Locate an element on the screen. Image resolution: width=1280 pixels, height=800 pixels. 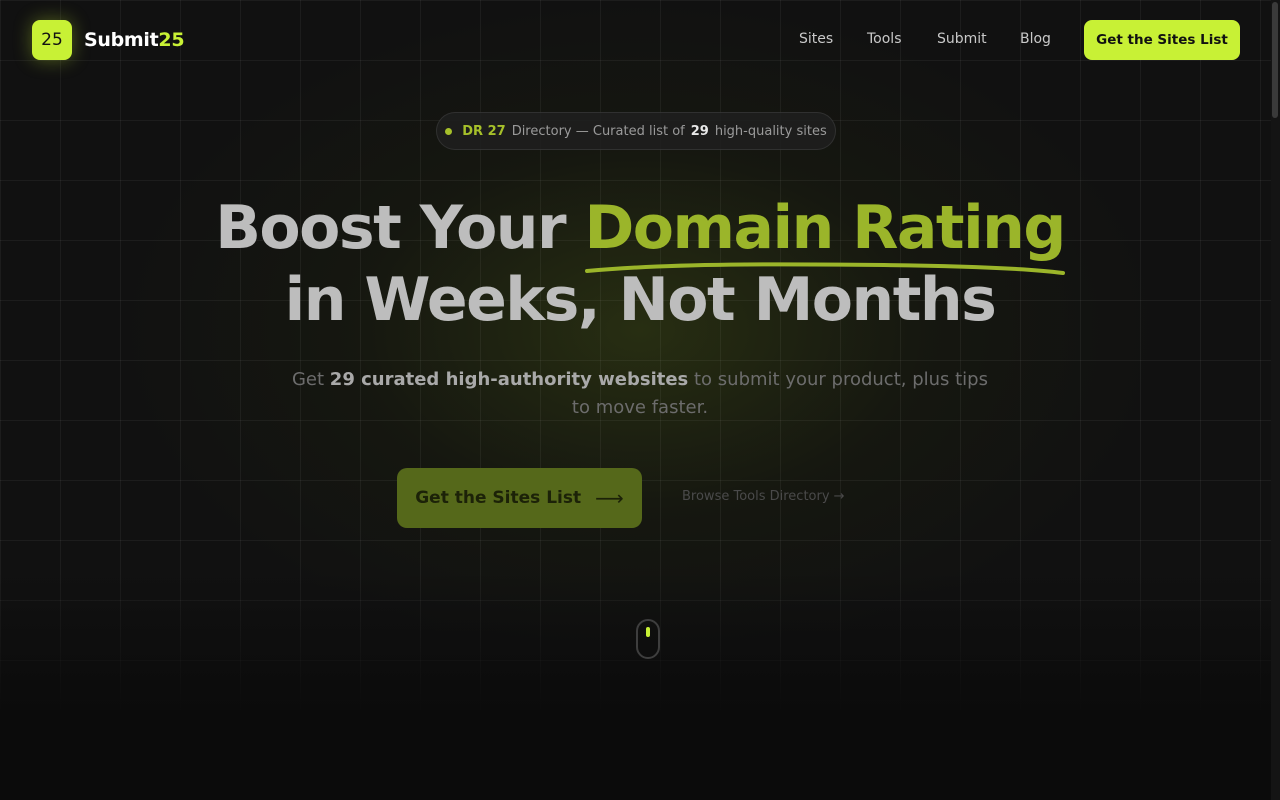
scrollbar-thumb is located at coordinates (1275, 60).